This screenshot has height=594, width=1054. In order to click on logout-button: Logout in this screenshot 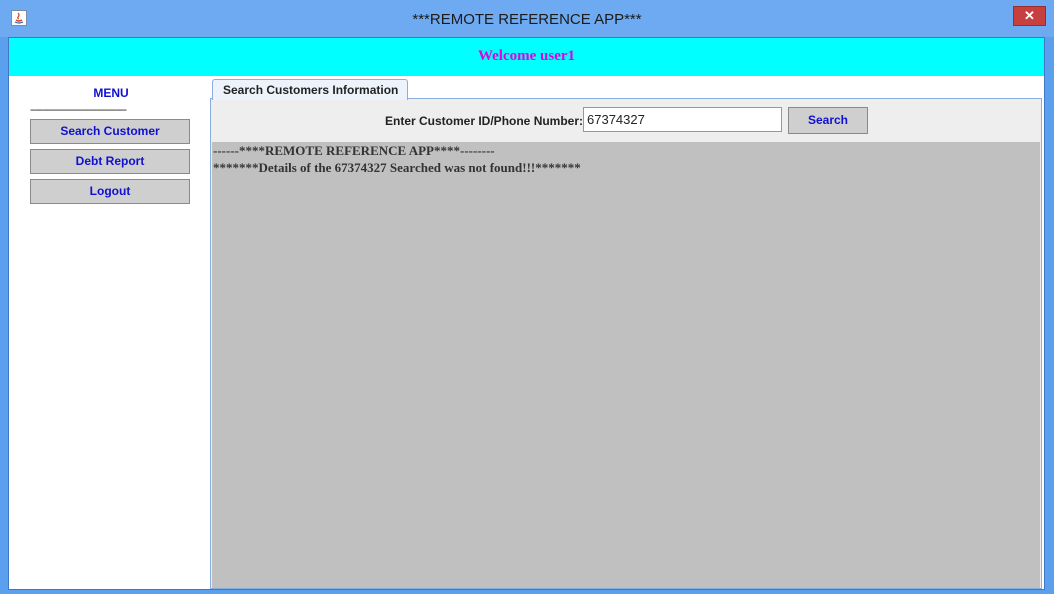, I will do `click(110, 191)`.